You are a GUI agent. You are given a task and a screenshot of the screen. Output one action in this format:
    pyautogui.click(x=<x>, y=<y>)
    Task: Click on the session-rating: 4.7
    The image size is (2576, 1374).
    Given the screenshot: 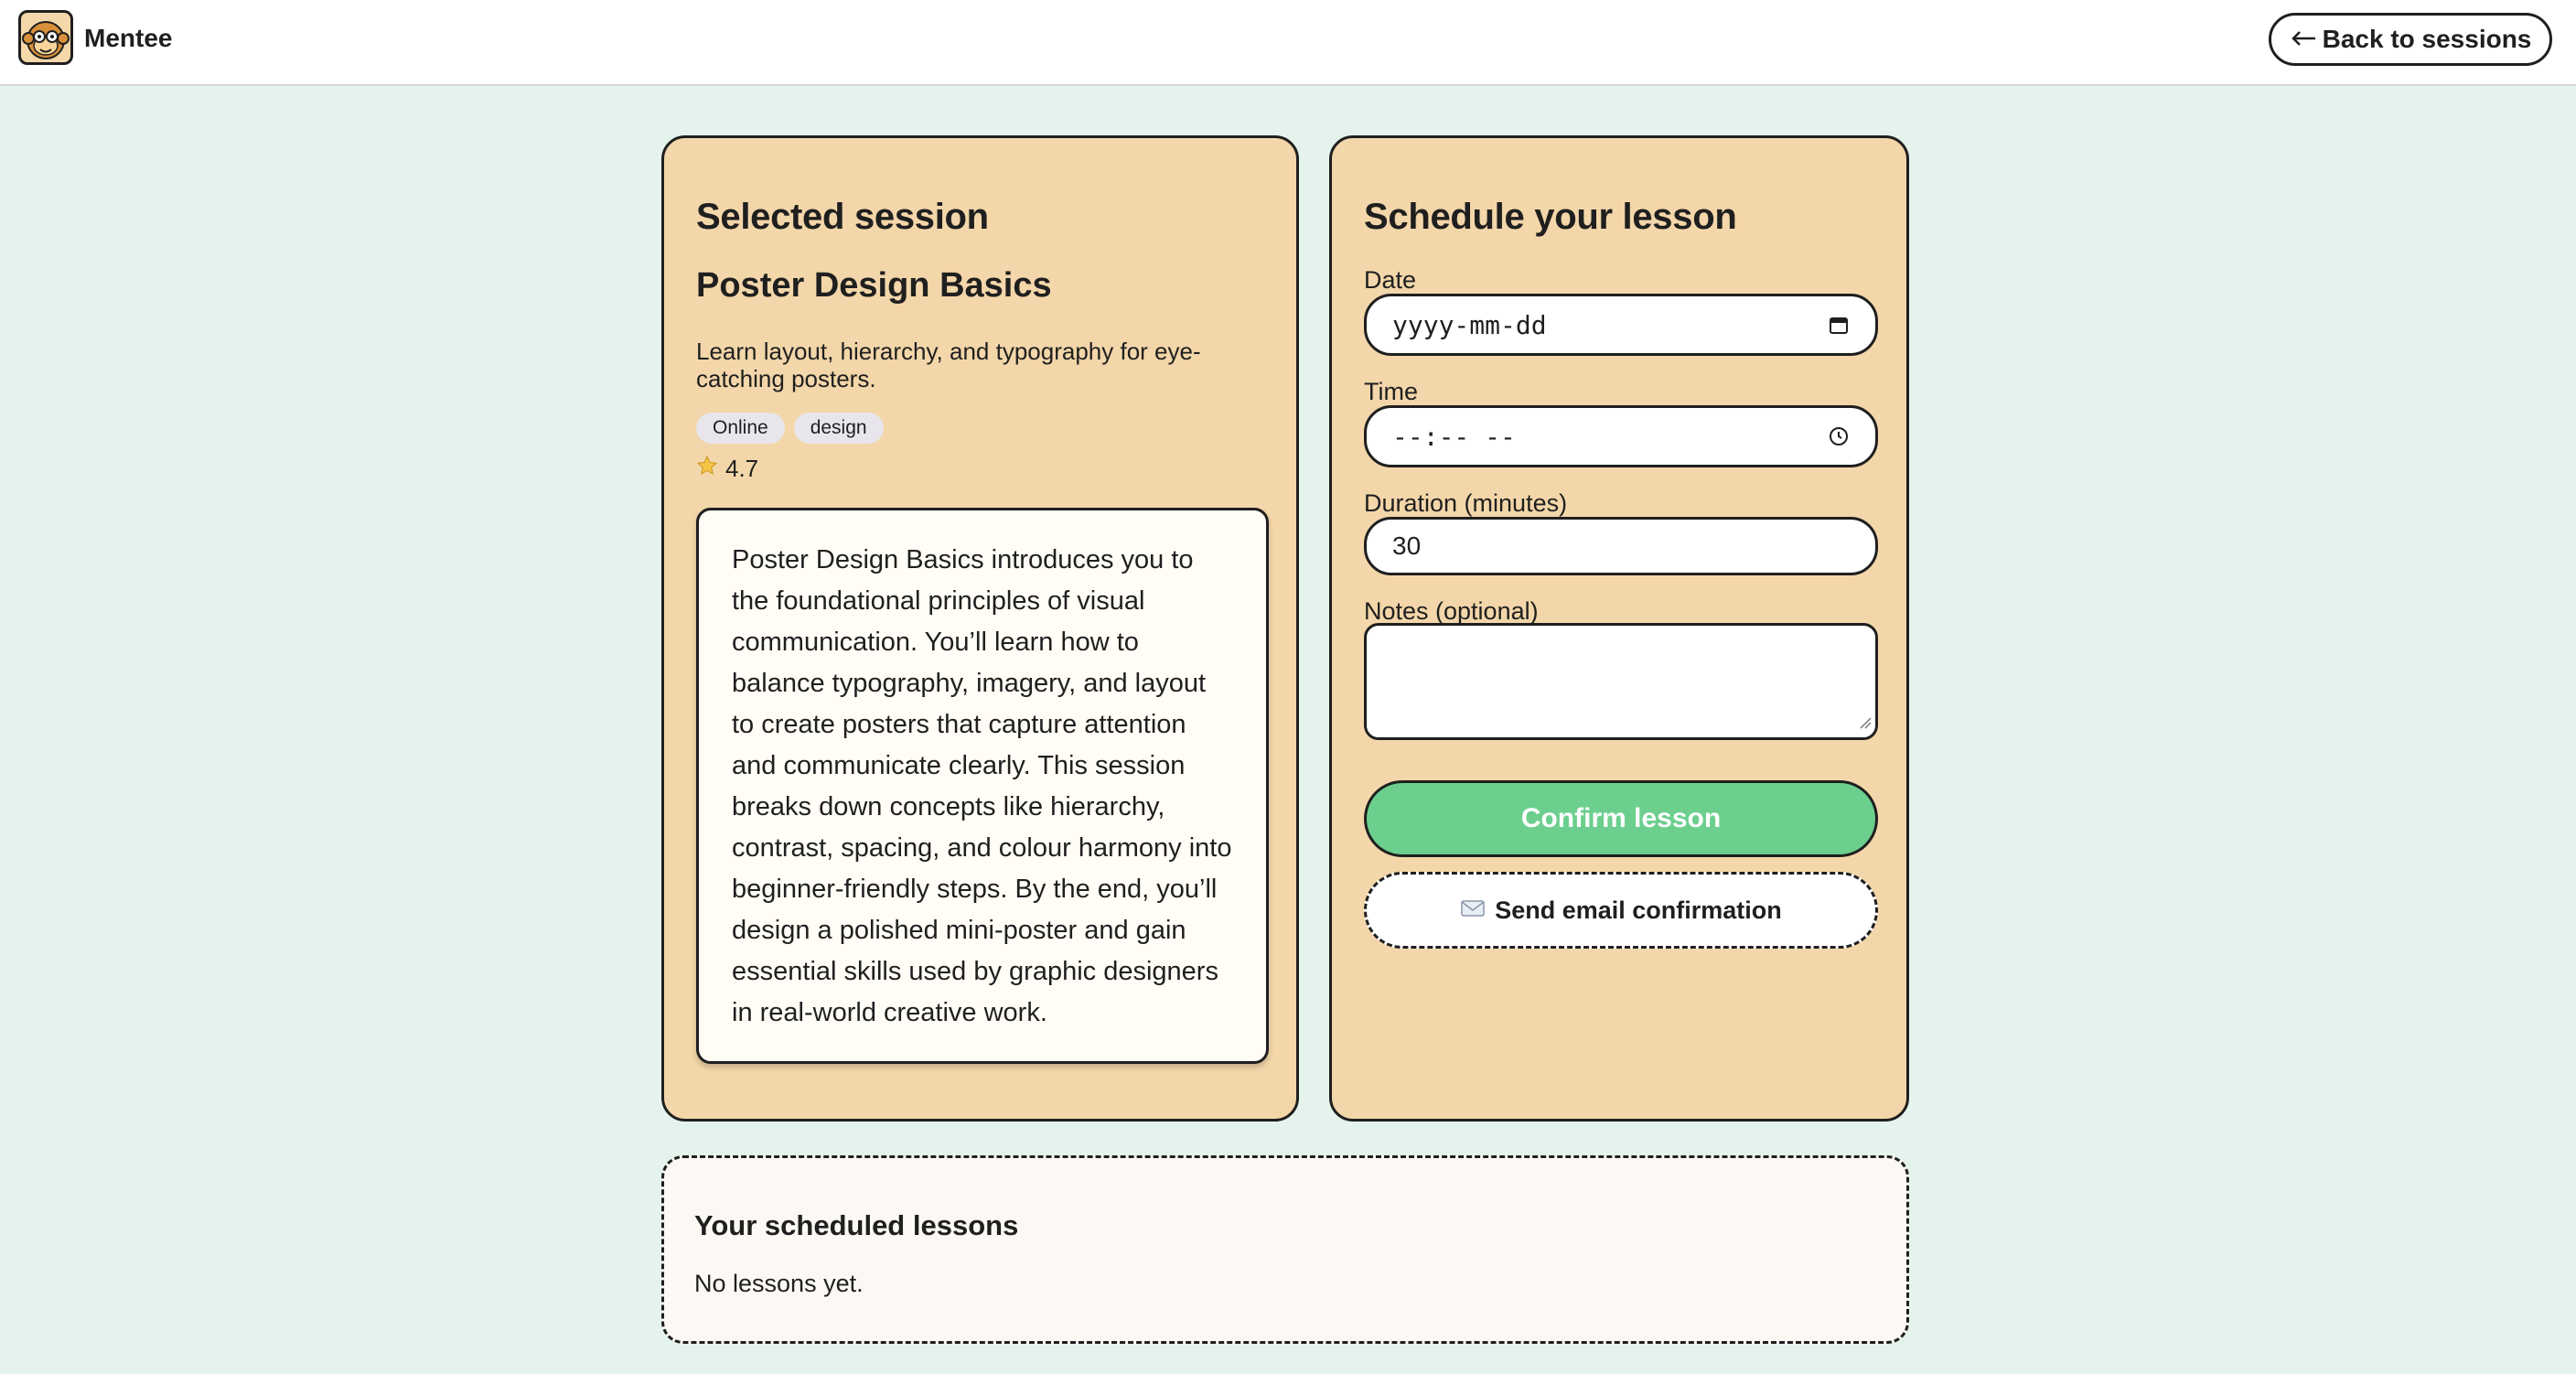 What is the action you would take?
    pyautogui.click(x=727, y=469)
    